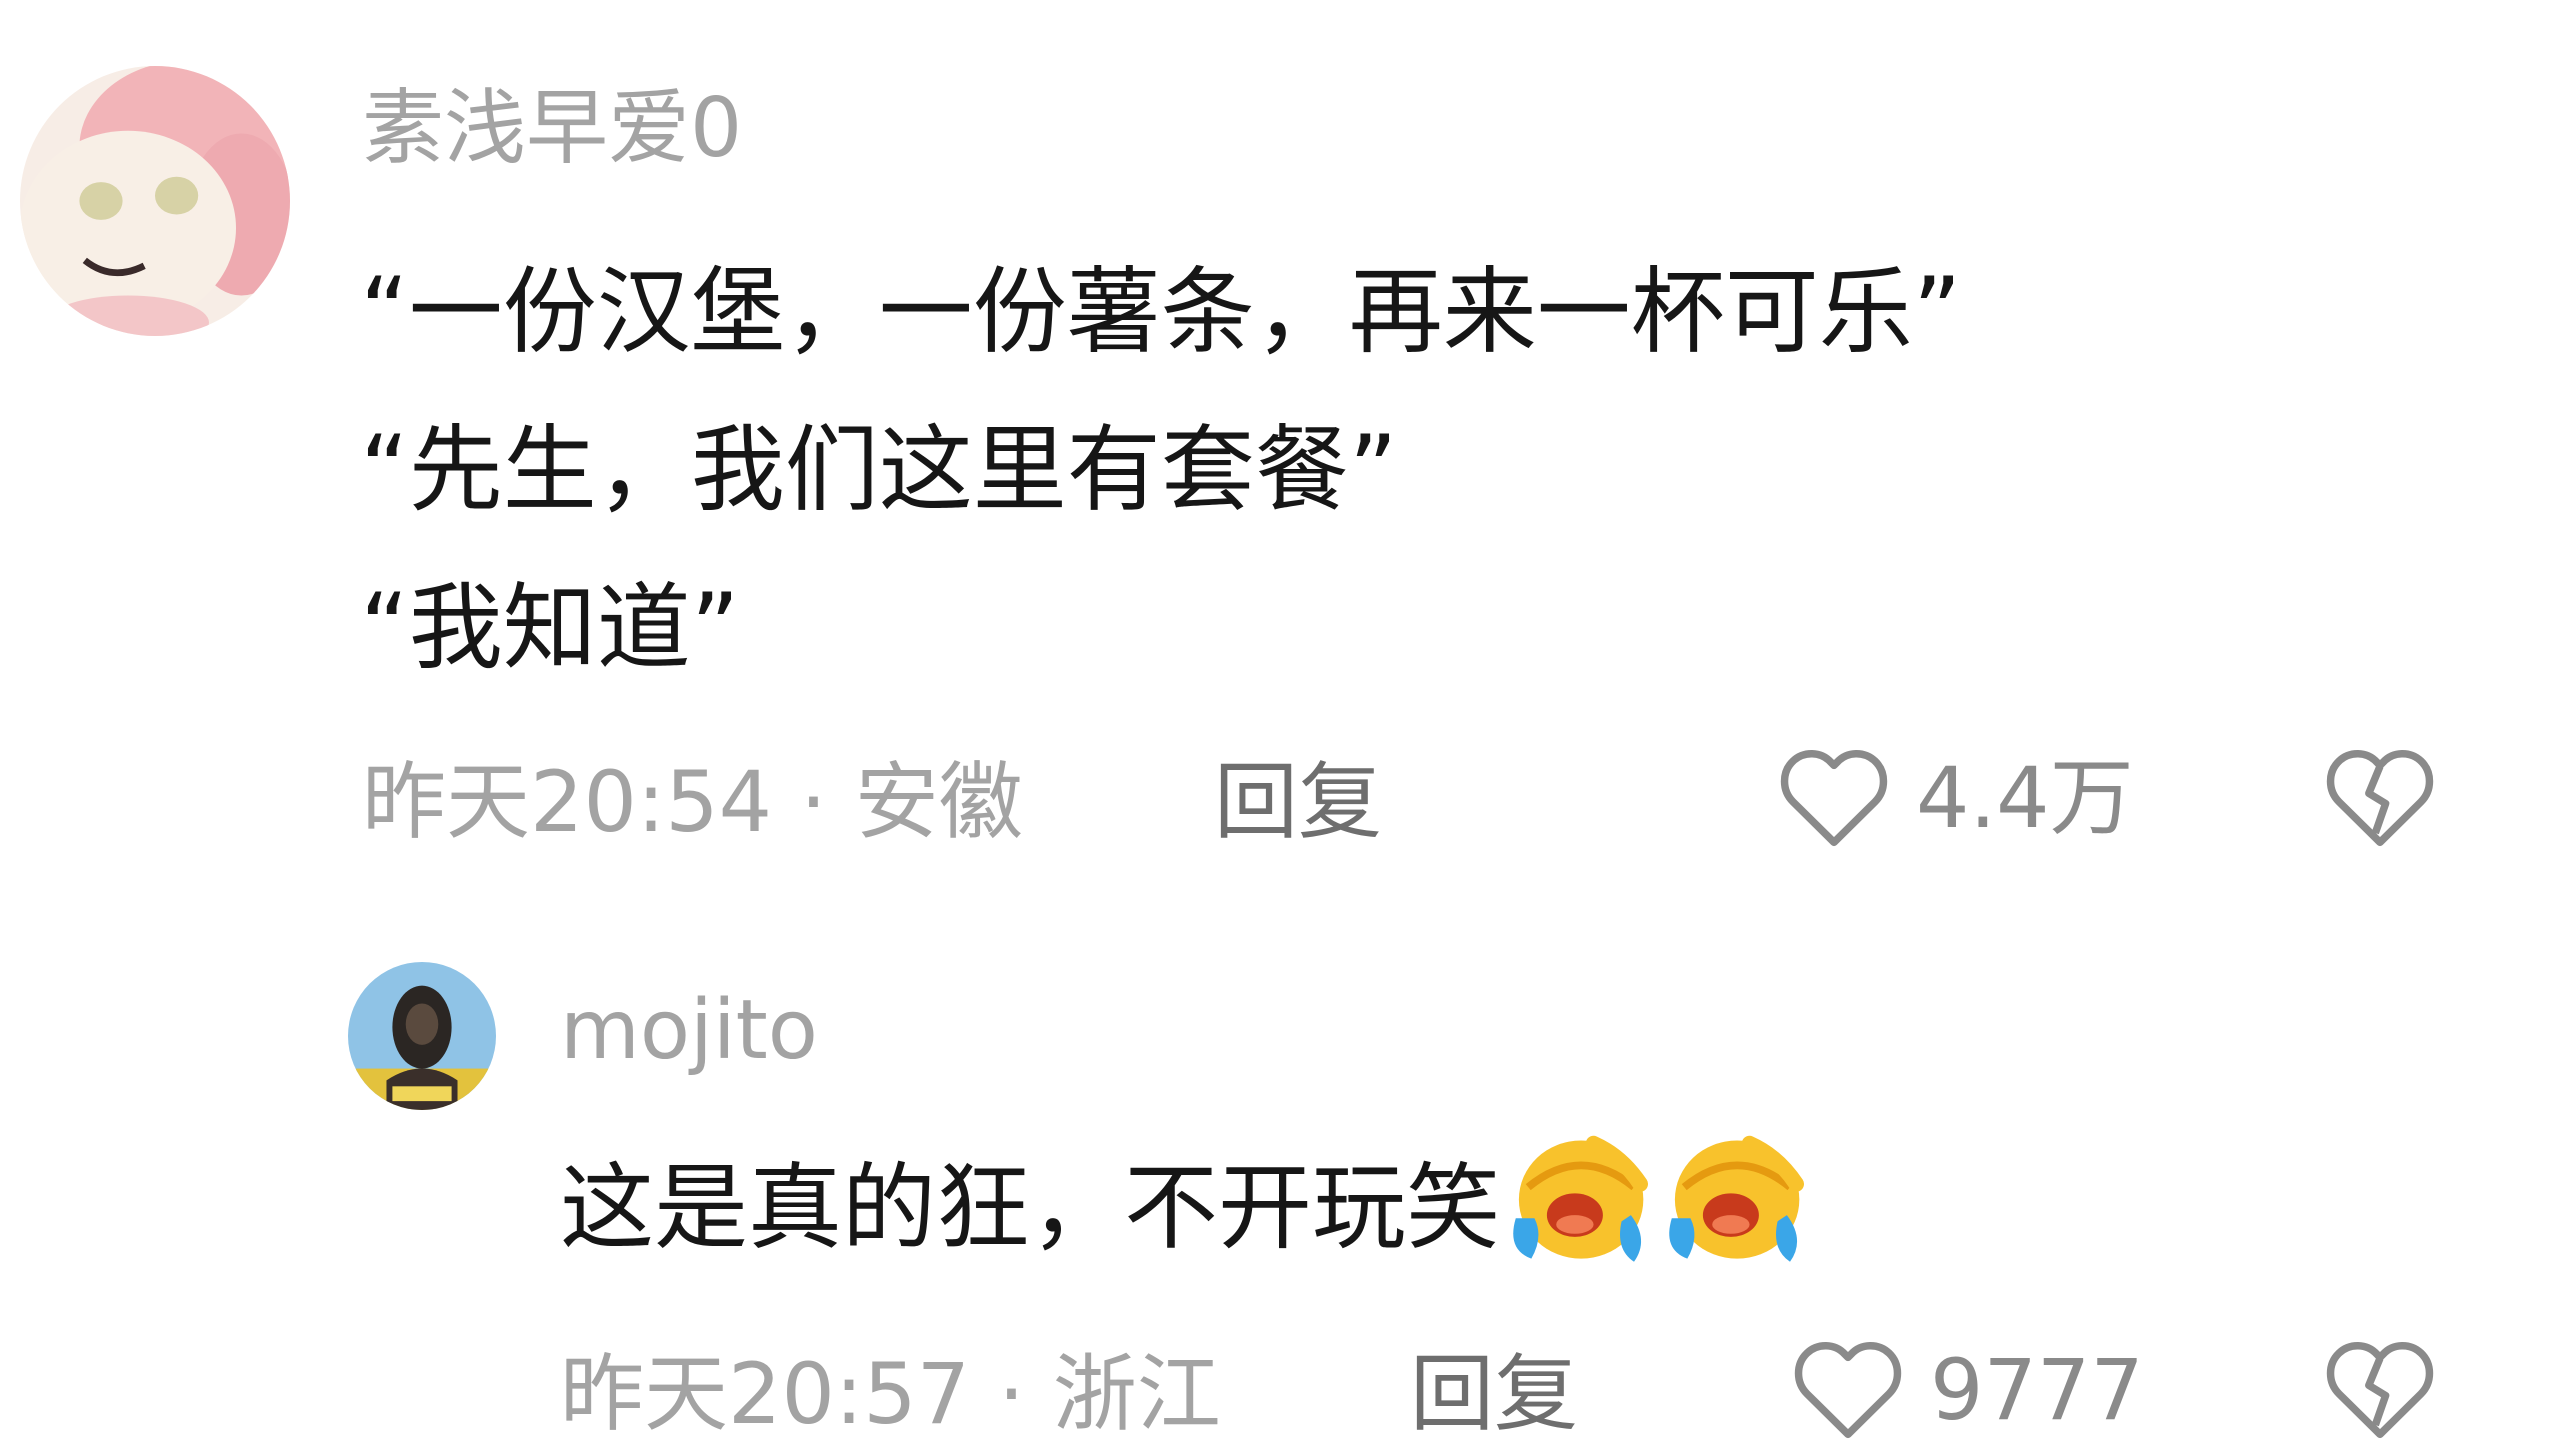 The width and height of the screenshot is (2560, 1443). What do you see at coordinates (689, 1031) in the screenshot?
I see `username: mojito` at bounding box center [689, 1031].